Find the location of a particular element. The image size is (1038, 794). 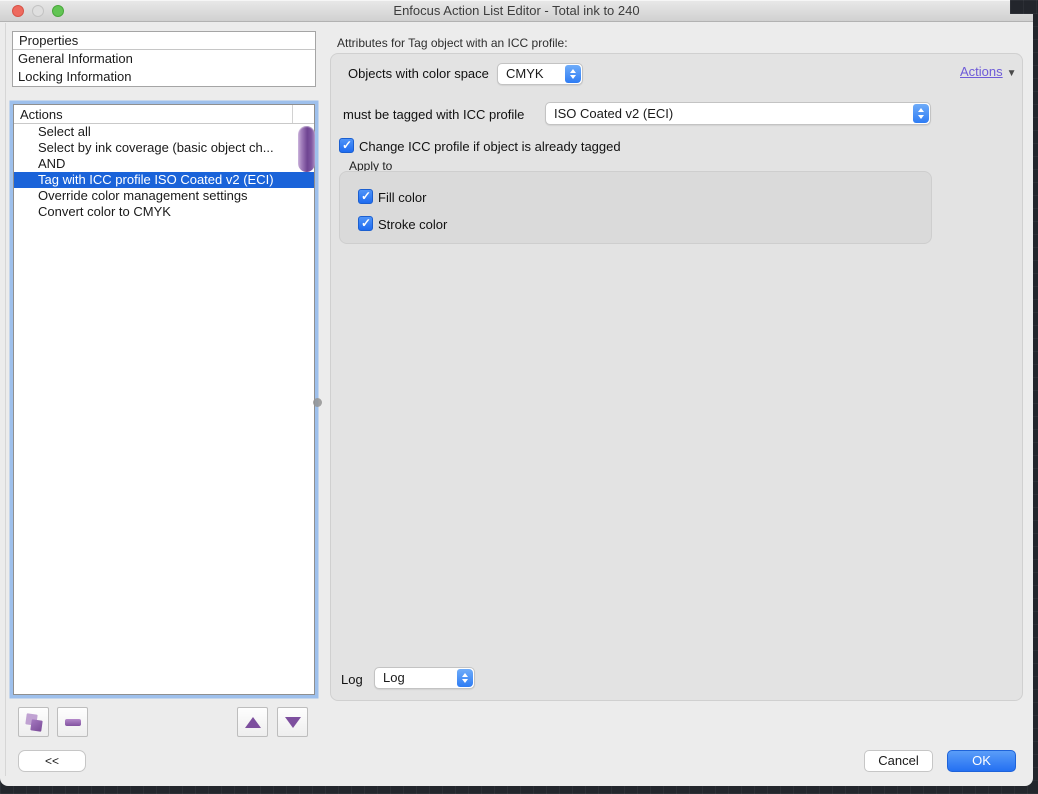

desktop-background-notch is located at coordinates (1024, 7).